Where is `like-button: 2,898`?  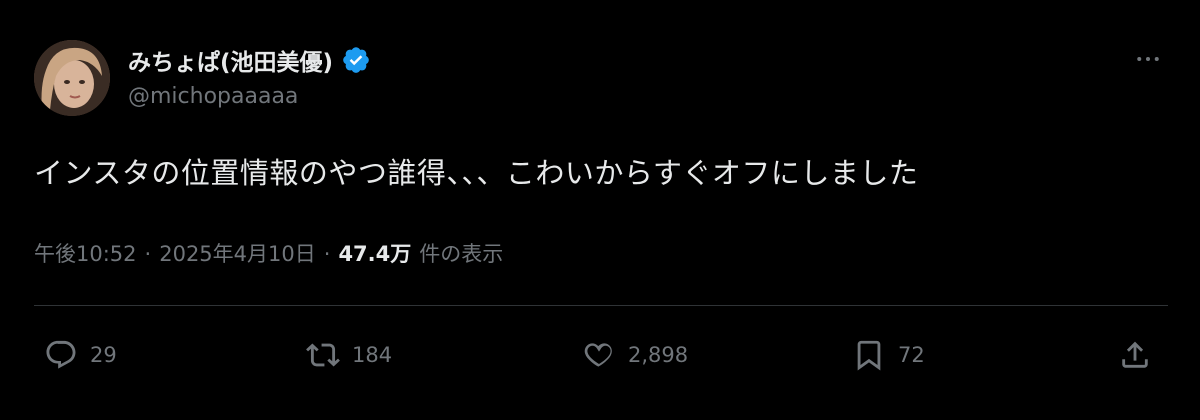
like-button: 2,898 is located at coordinates (635, 355).